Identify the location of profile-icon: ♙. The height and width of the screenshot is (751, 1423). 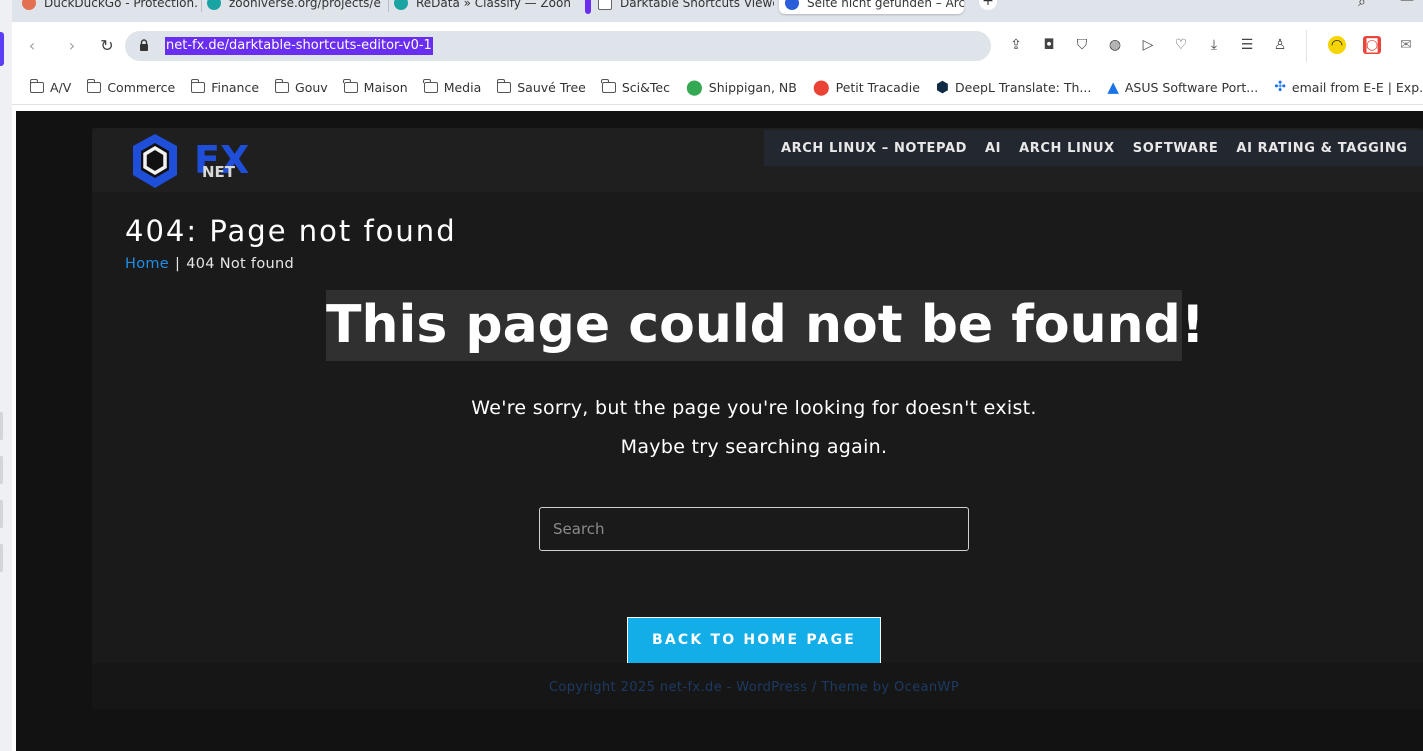
(1280, 45).